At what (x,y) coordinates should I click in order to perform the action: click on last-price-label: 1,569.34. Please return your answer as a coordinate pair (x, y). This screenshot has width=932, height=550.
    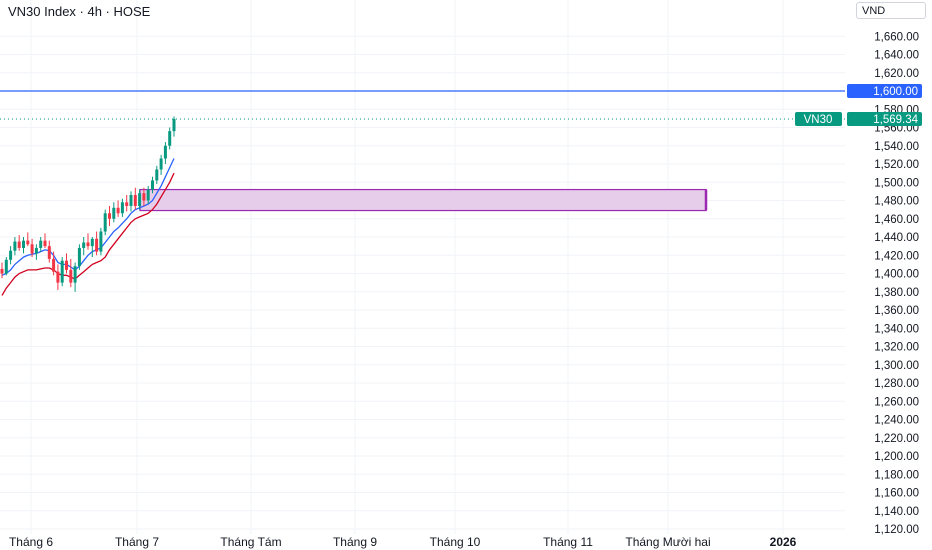
    Looking at the image, I should click on (895, 120).